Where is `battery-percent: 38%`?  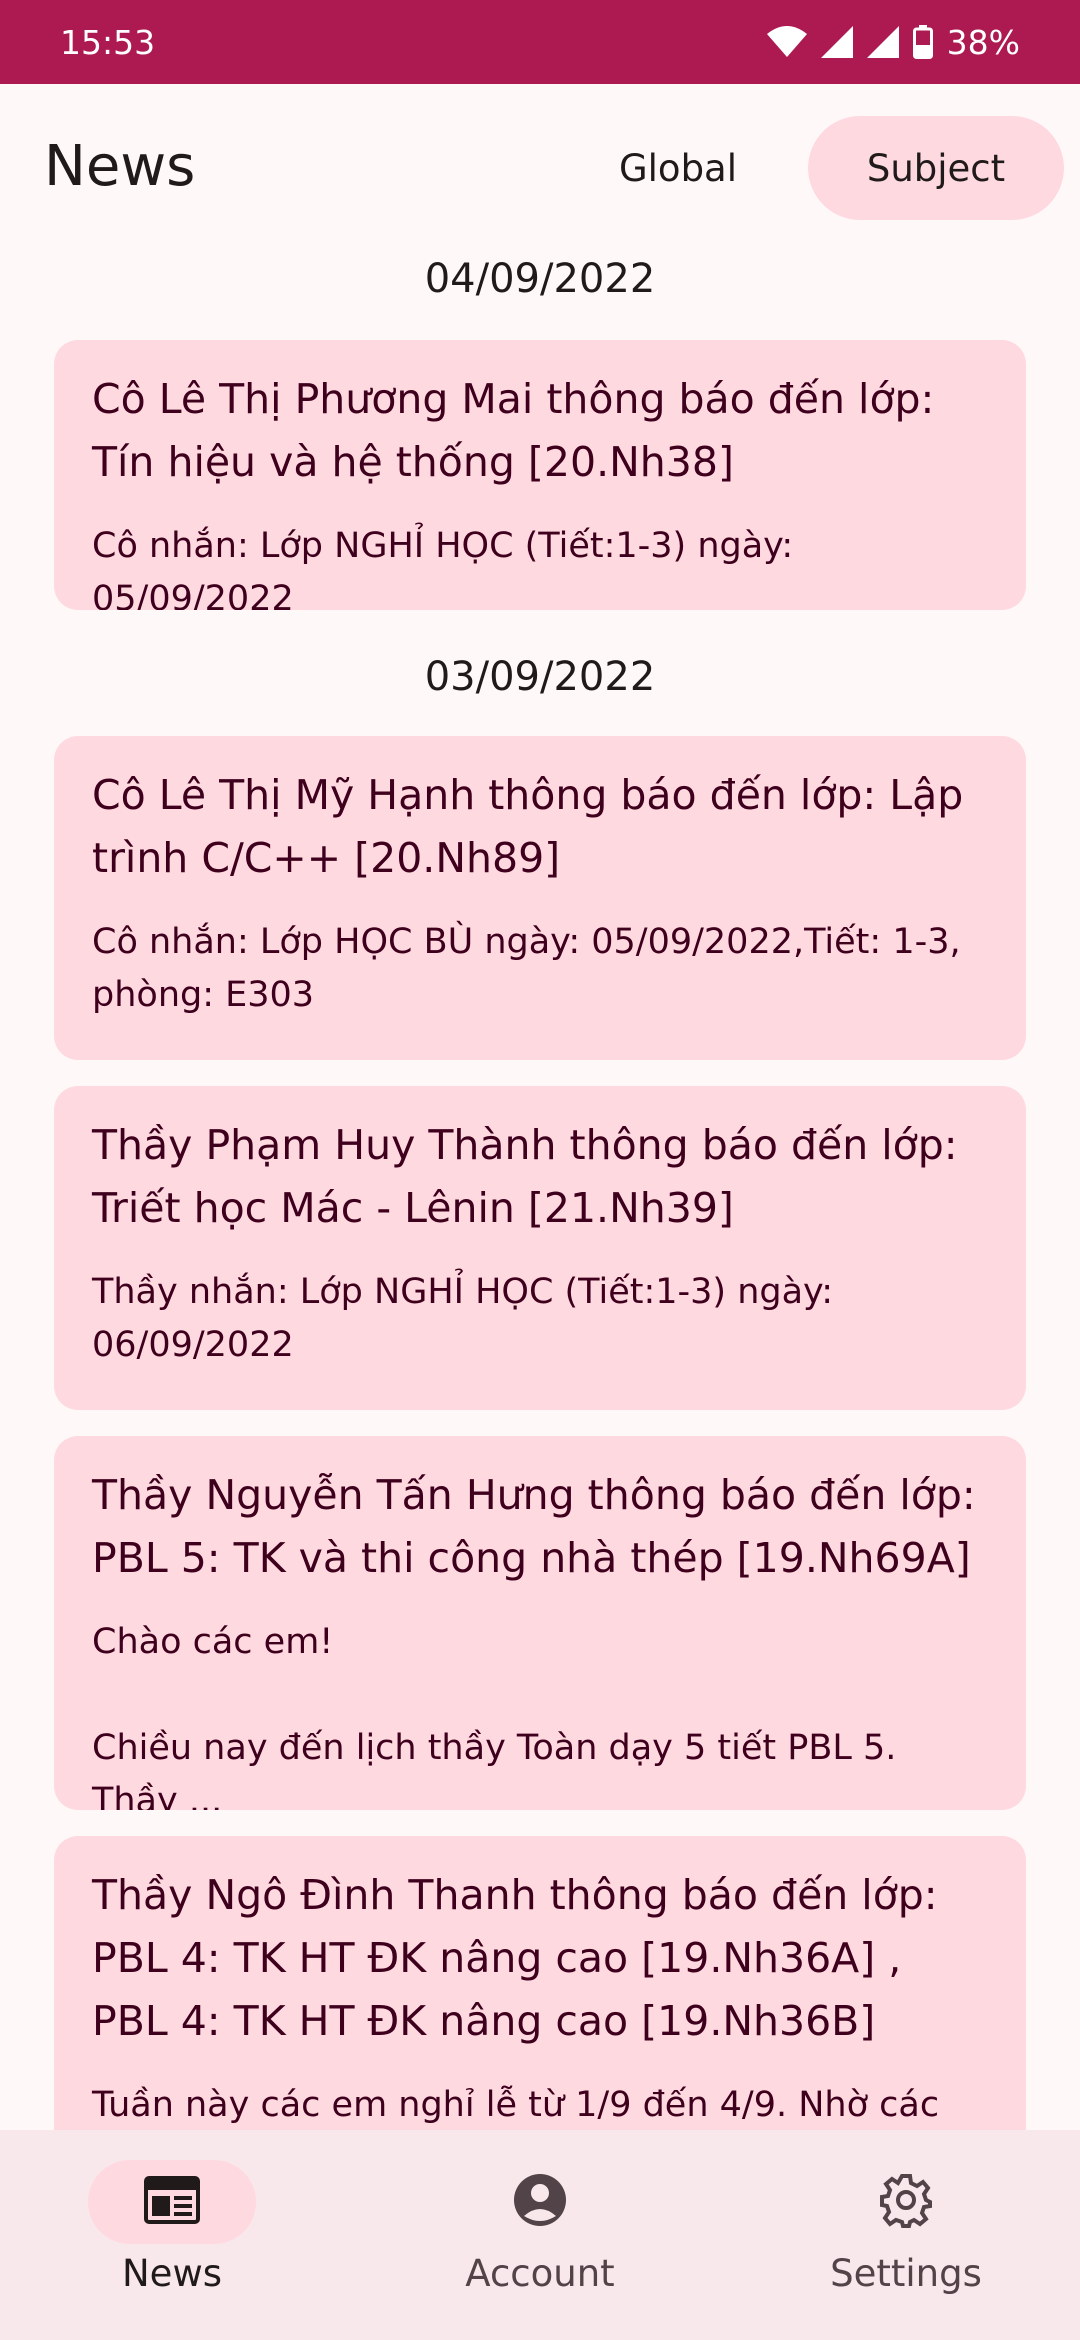
battery-percent: 38% is located at coordinates (983, 42).